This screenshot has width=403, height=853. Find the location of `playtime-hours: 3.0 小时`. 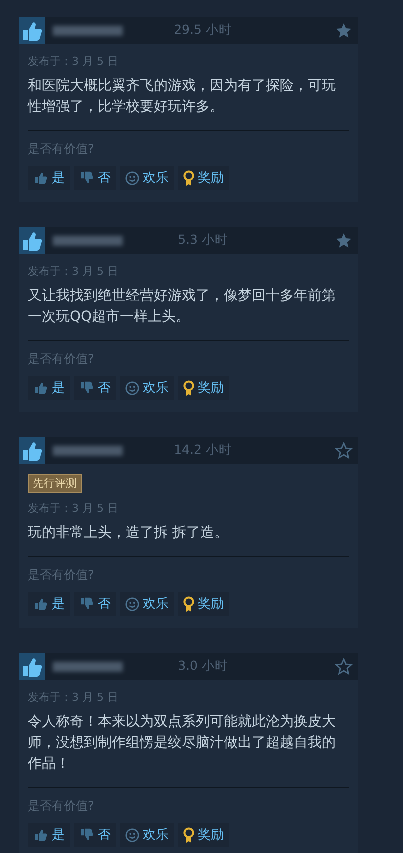

playtime-hours: 3.0 小时 is located at coordinates (203, 666).